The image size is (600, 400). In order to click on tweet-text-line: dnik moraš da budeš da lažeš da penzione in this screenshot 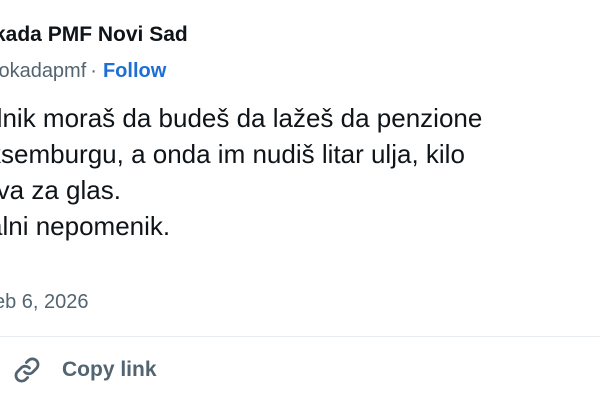, I will do `click(241, 118)`.